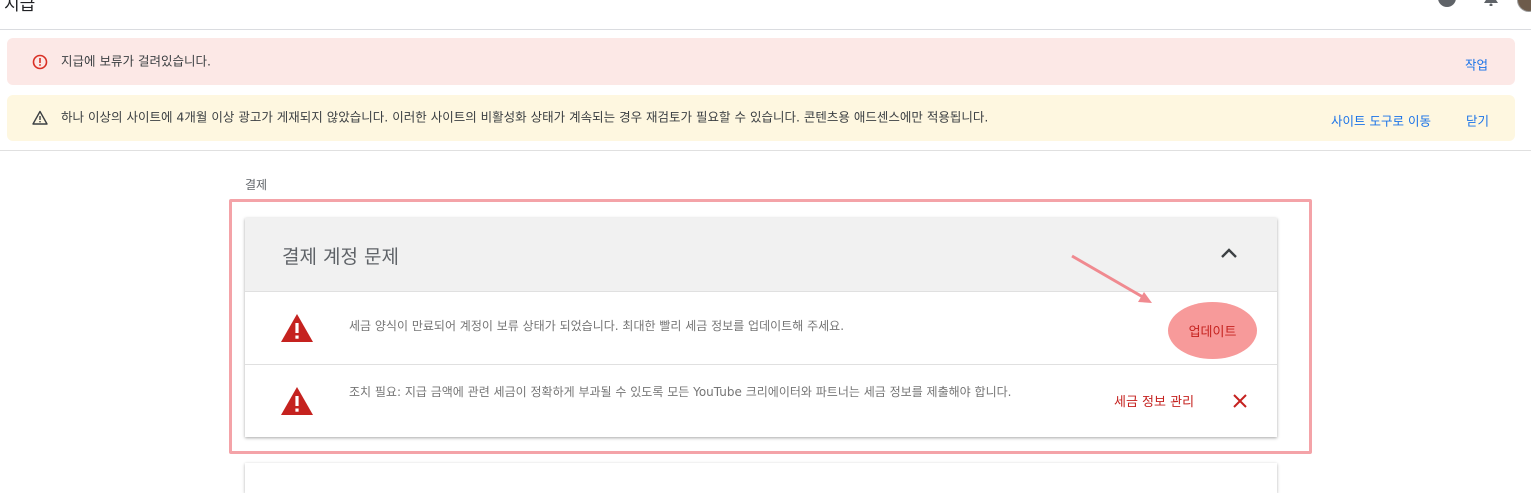  What do you see at coordinates (1524, 6) in the screenshot?
I see `avatar` at bounding box center [1524, 6].